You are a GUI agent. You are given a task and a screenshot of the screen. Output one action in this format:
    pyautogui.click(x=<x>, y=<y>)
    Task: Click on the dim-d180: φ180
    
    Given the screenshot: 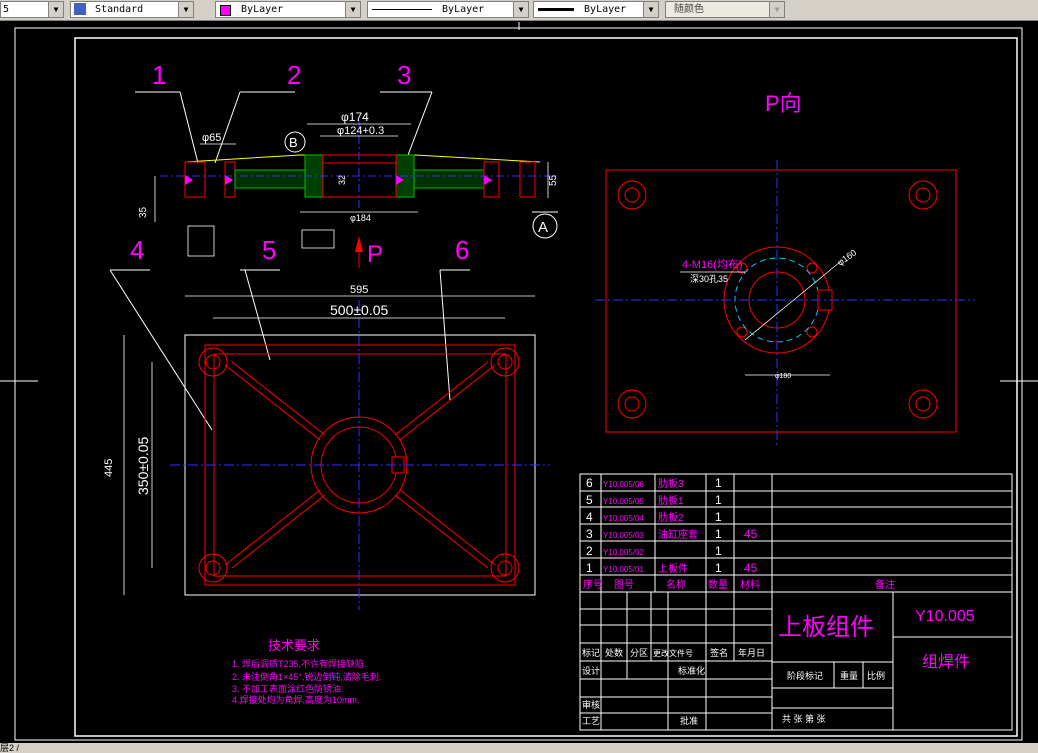 What is the action you would take?
    pyautogui.click(x=783, y=376)
    